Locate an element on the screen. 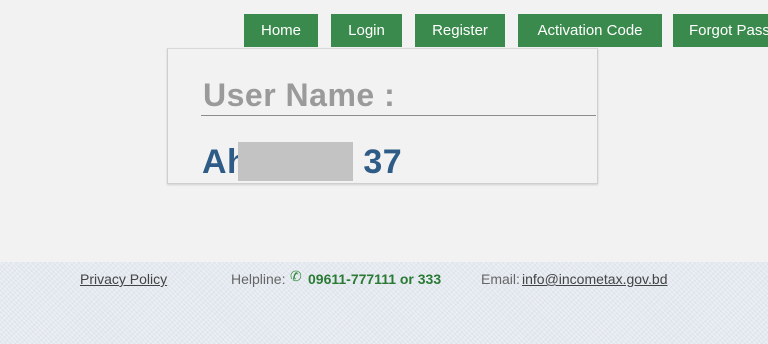 The width and height of the screenshot is (768, 344). helpline-number: 09611-777111 or 333 is located at coordinates (375, 279).